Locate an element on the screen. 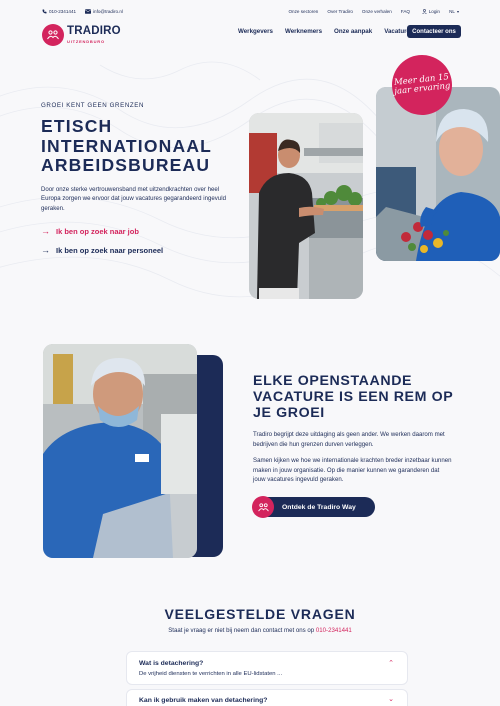  nav-werkgevers: Werkgevers is located at coordinates (255, 31).